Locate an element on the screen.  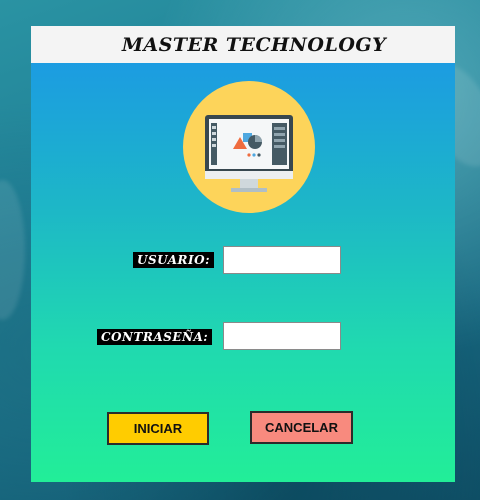
password-label: CONTRASEÑA: is located at coordinates (155, 337).